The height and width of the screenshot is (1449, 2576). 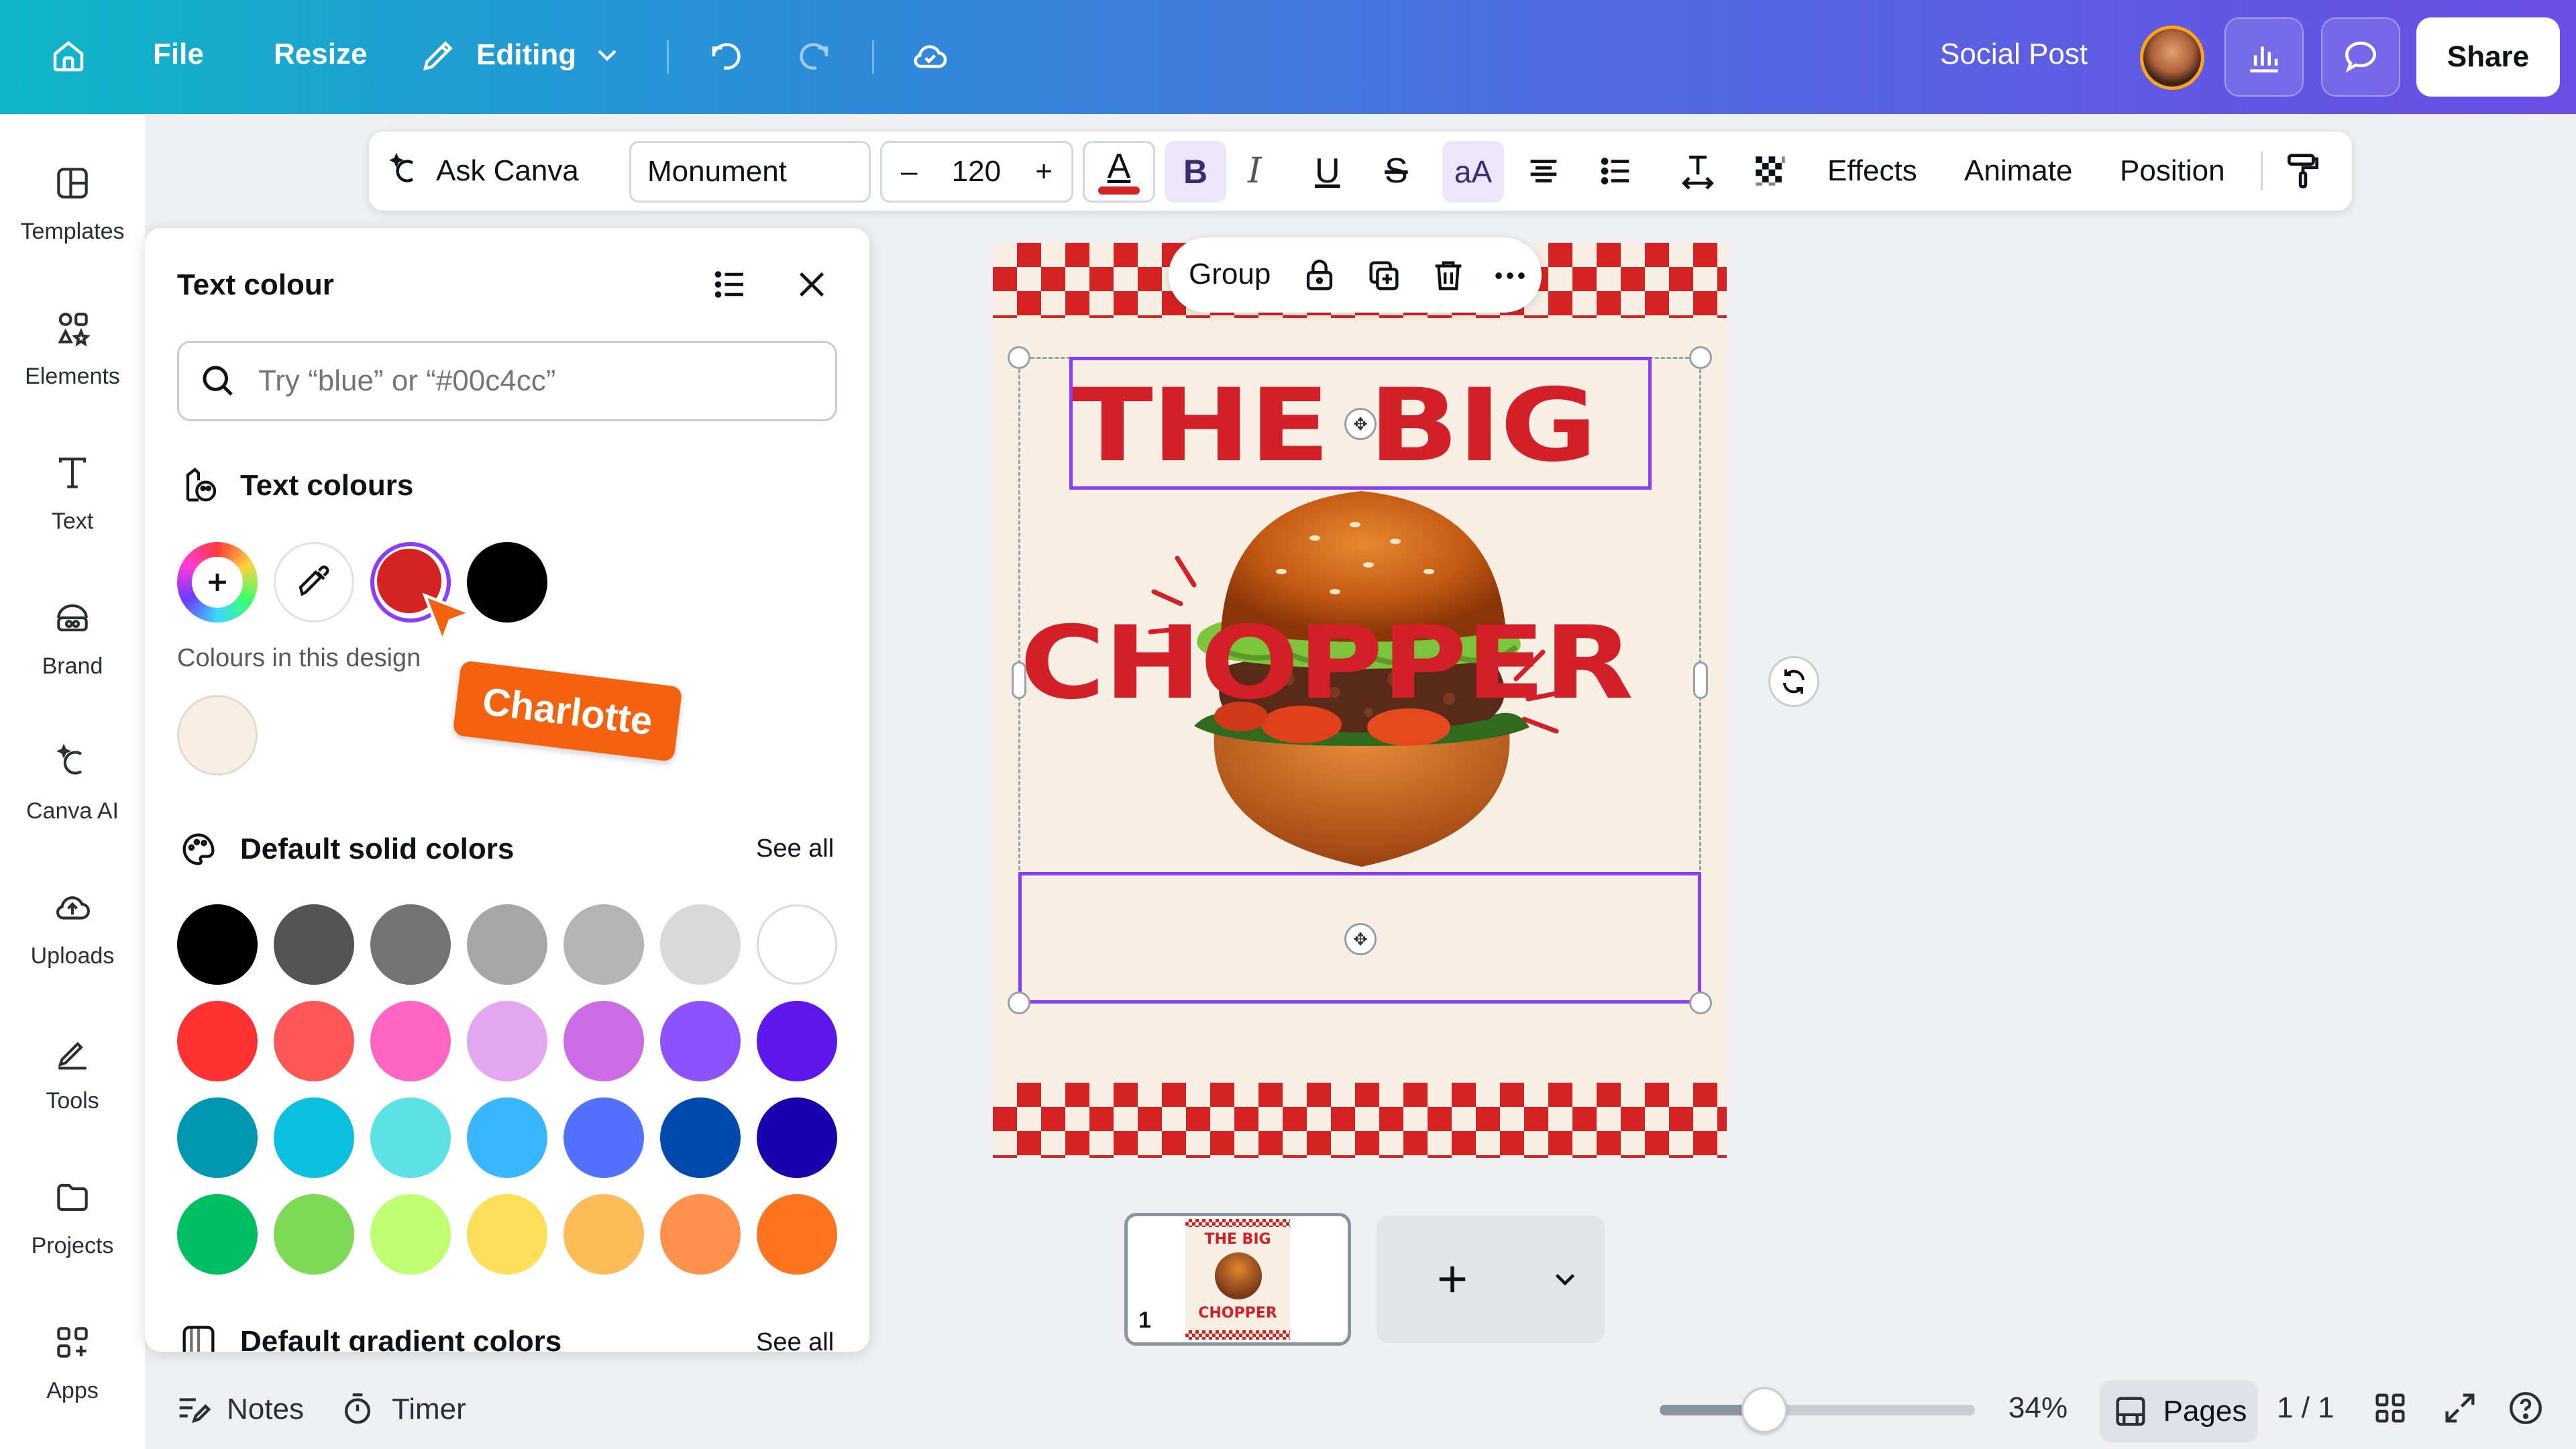 I want to click on copy-style-button, so click(x=2303, y=171).